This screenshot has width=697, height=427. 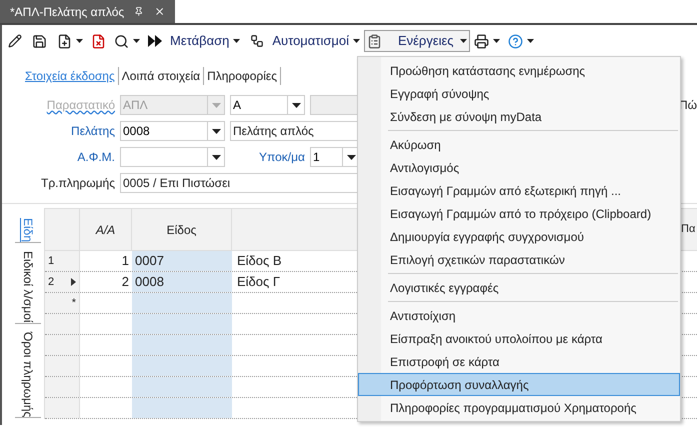 I want to click on side-tab: Είδη, so click(x=28, y=231).